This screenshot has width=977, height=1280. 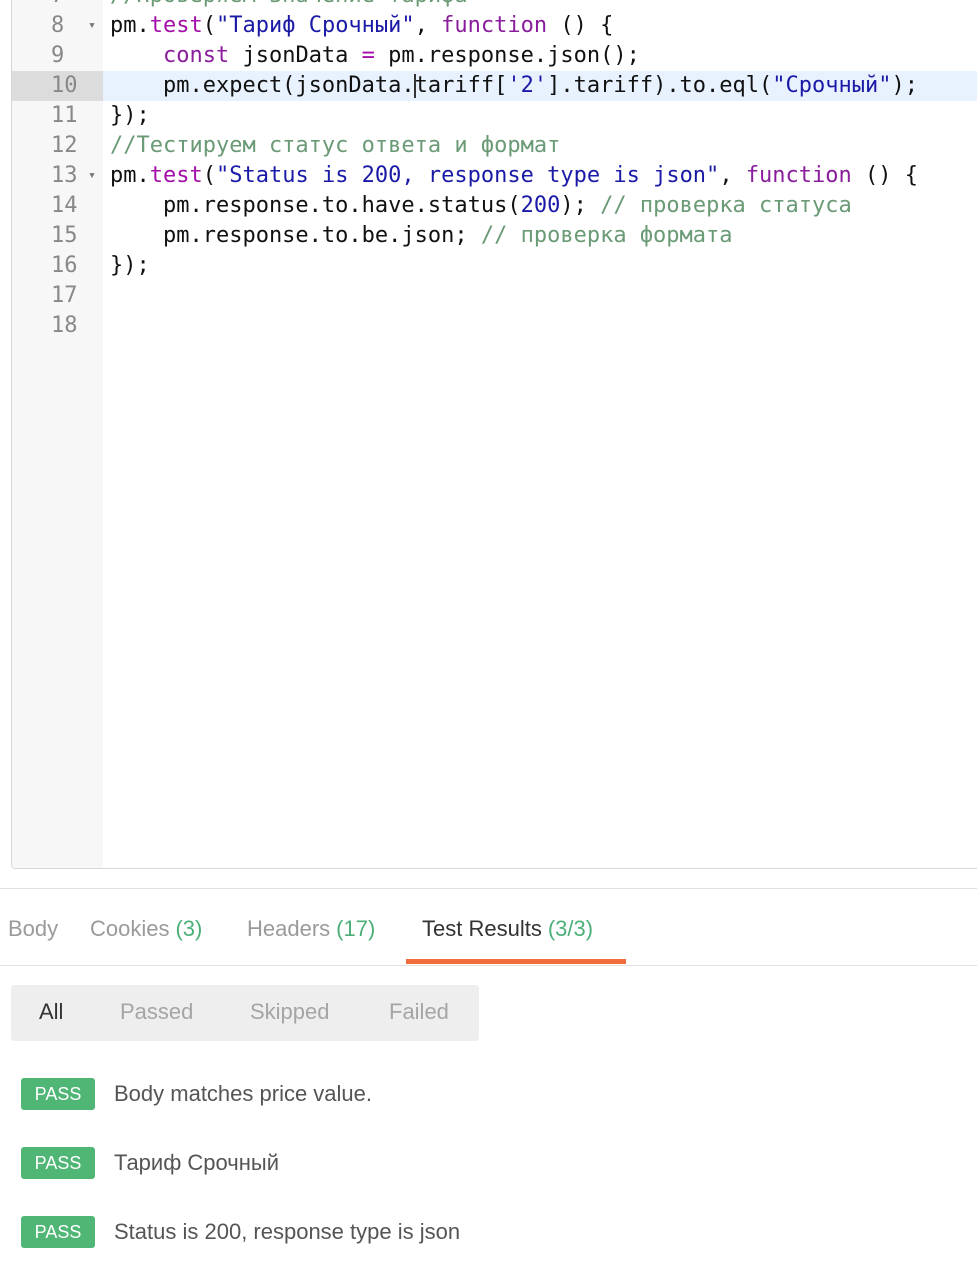 I want to click on test-result-name: Тариф Срочный, so click(x=197, y=1162).